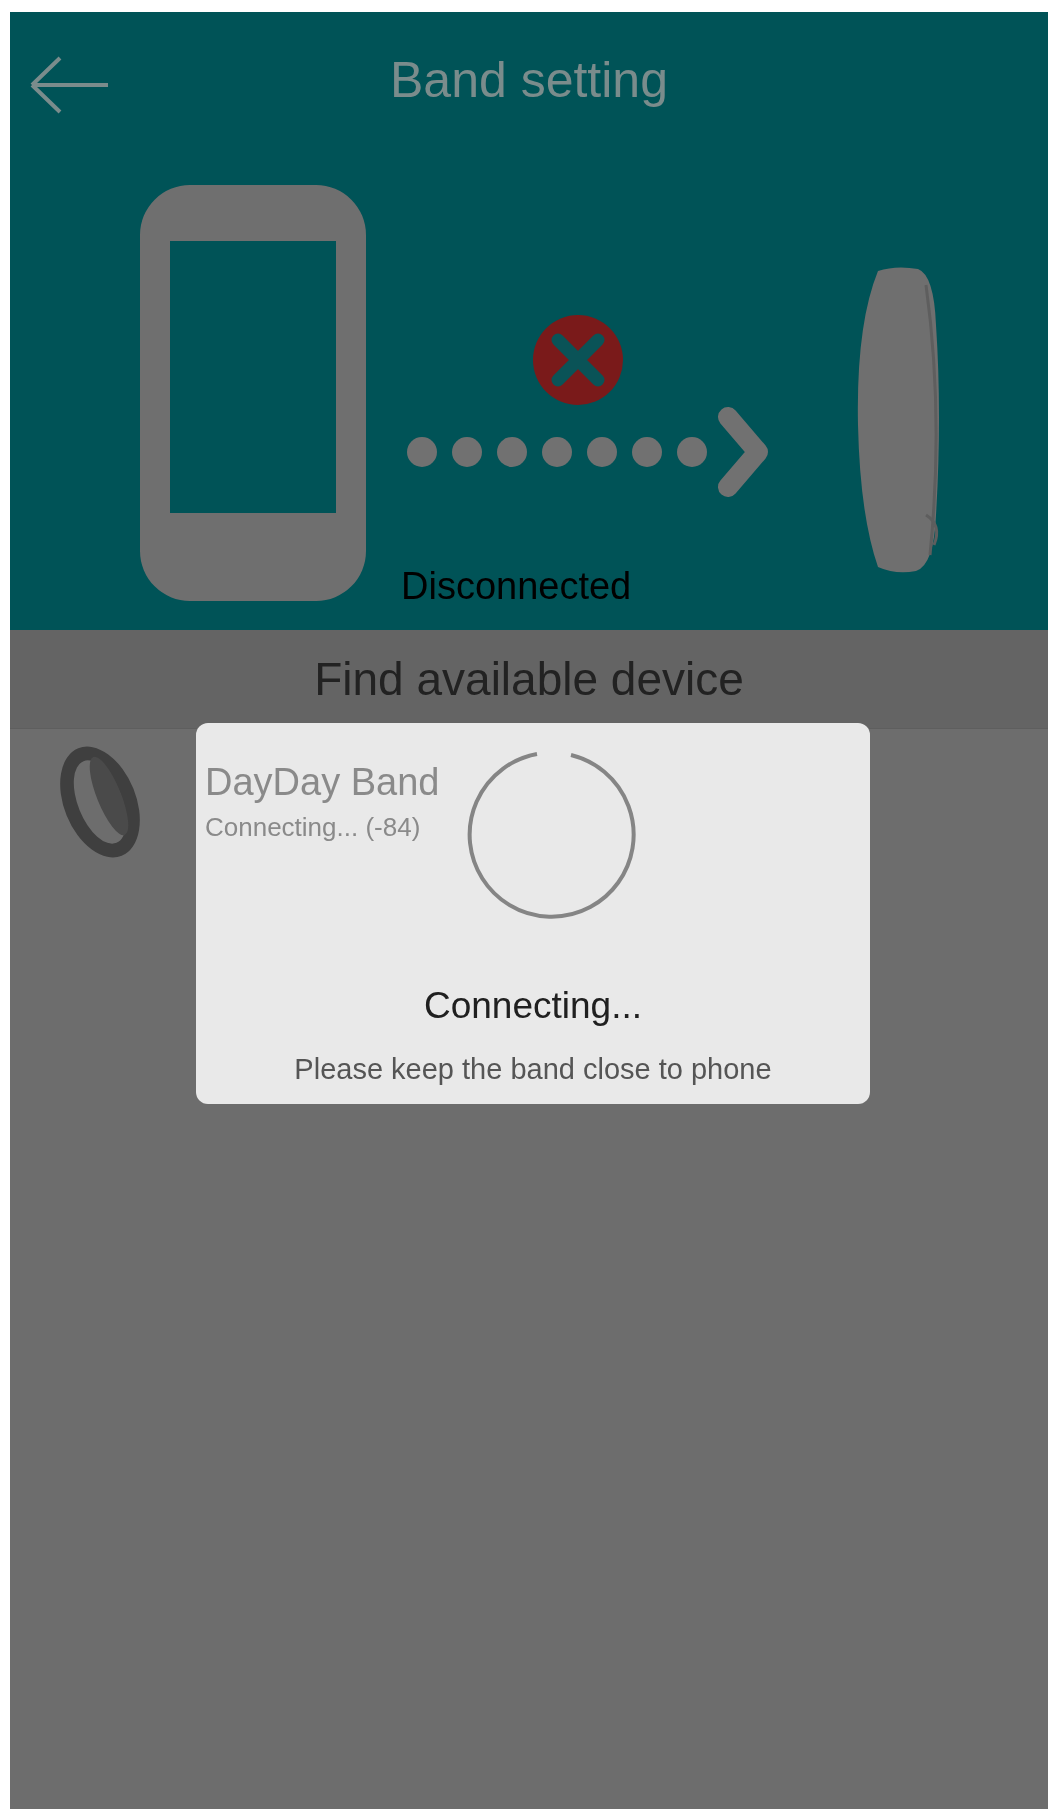  I want to click on back-arrow-icon, so click(69, 85).